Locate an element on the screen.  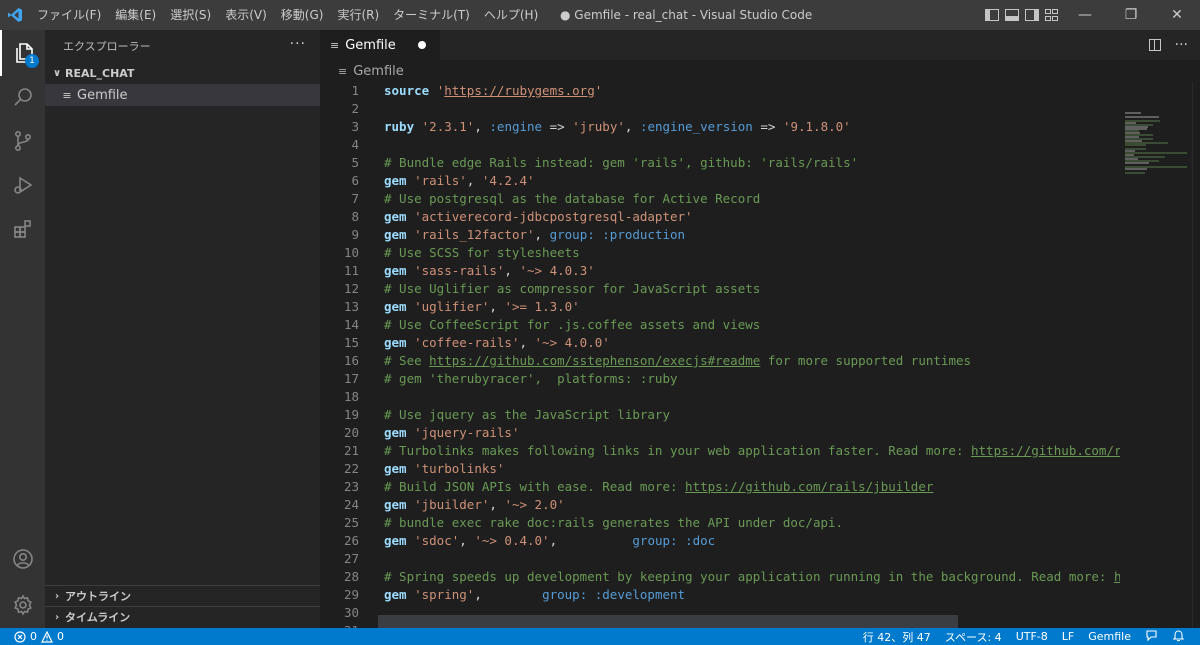
end-of-line: LF is located at coordinates (1068, 636).